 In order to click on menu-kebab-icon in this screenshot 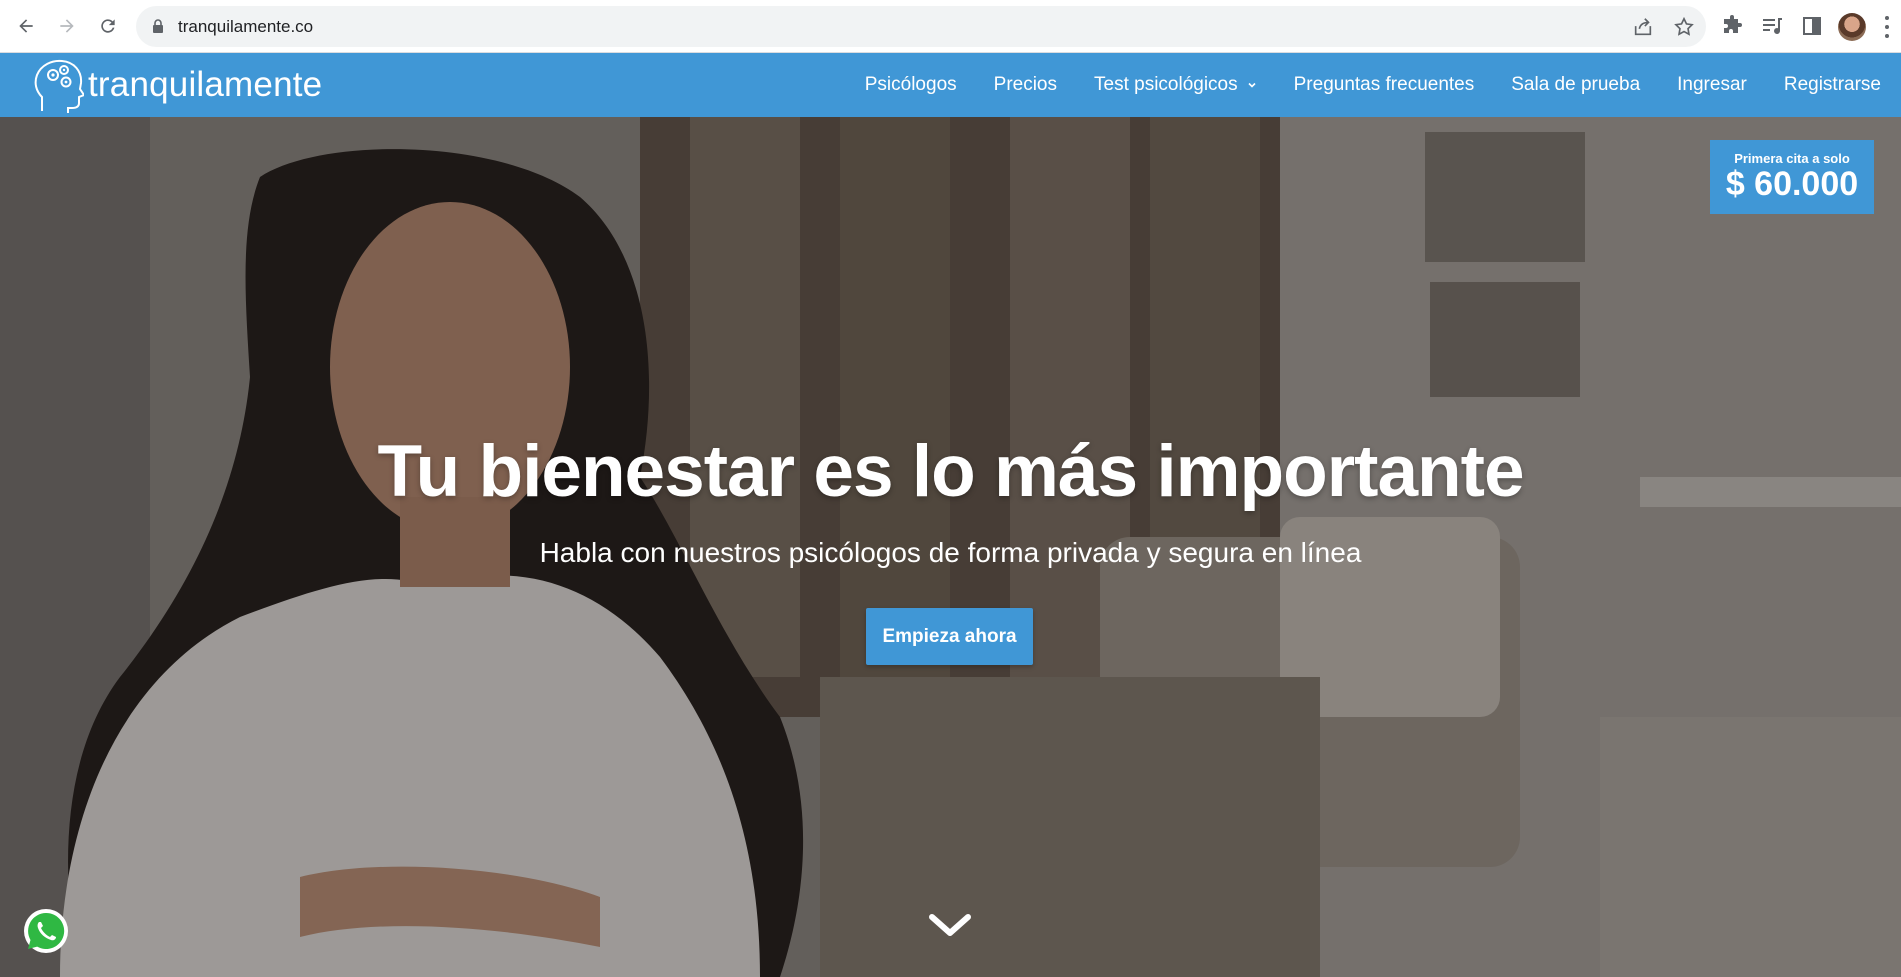, I will do `click(1887, 27)`.